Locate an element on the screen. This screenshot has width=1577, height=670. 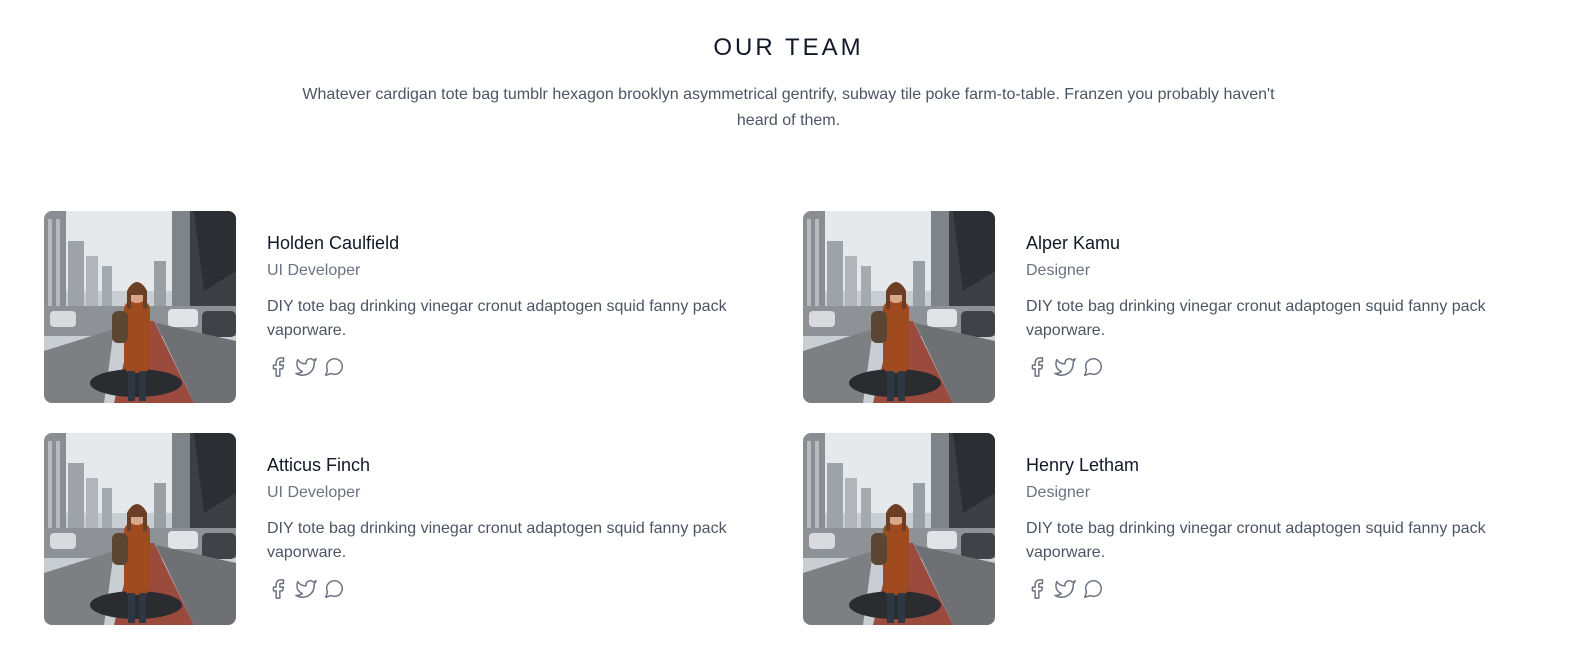
member-name: Atticus Finch is located at coordinates (319, 465).